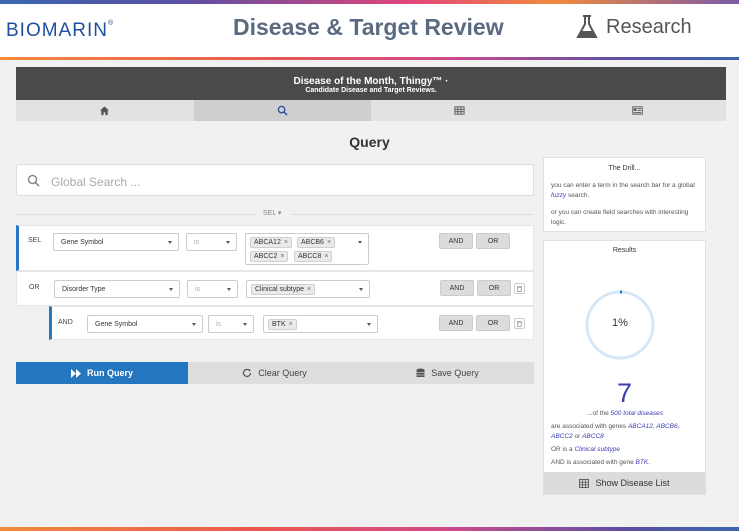 This screenshot has height=531, width=739. What do you see at coordinates (624, 393) in the screenshot?
I see `results-count: 7` at bounding box center [624, 393].